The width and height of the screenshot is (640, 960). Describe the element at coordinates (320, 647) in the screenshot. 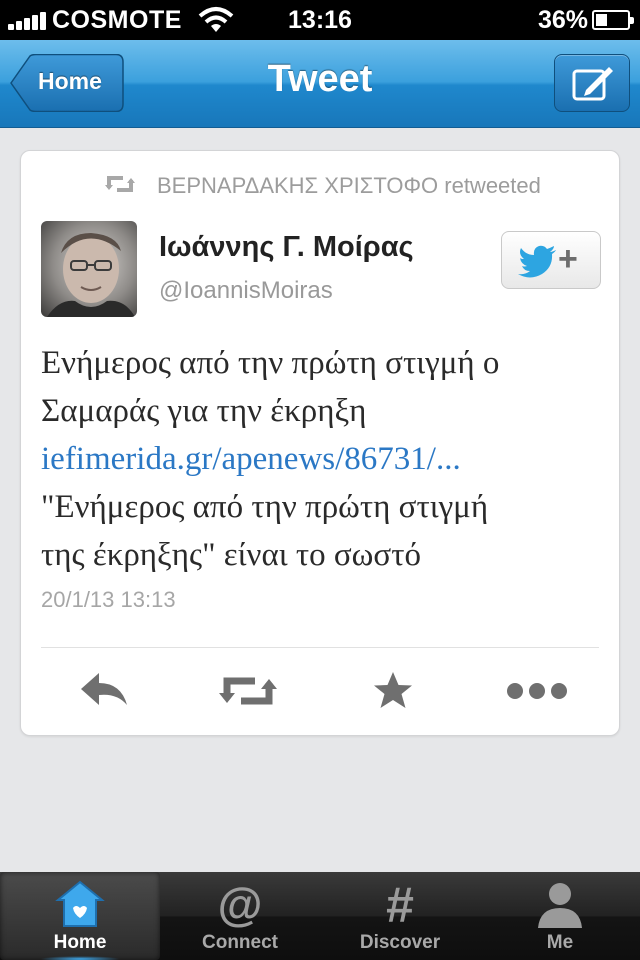

I see `divider` at that location.